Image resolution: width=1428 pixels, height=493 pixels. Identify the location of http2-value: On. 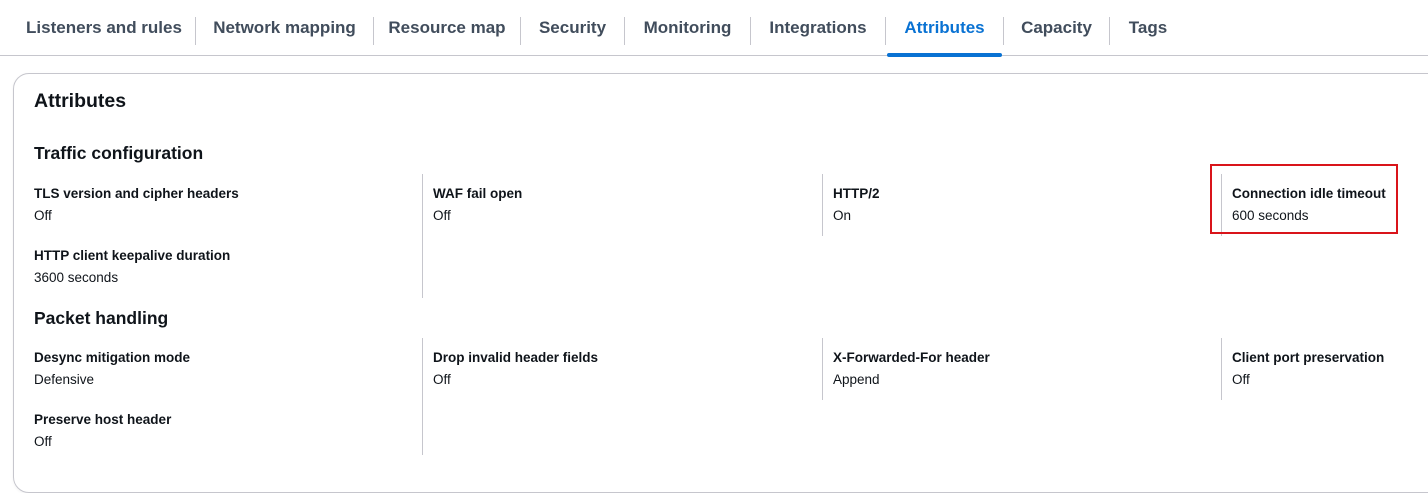
(842, 215).